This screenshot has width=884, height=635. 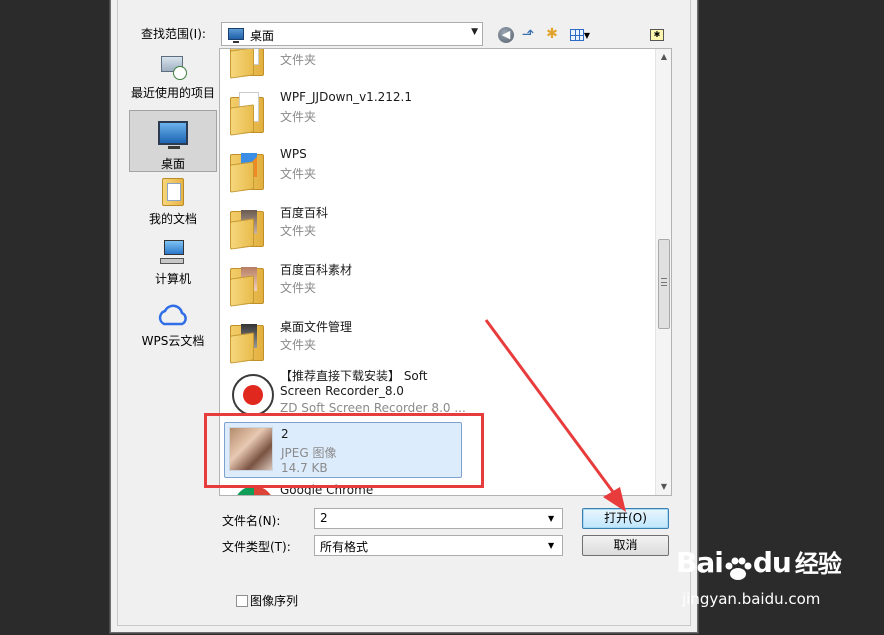 I want to click on place-recent-items: 最近使用的项目, so click(x=173, y=79).